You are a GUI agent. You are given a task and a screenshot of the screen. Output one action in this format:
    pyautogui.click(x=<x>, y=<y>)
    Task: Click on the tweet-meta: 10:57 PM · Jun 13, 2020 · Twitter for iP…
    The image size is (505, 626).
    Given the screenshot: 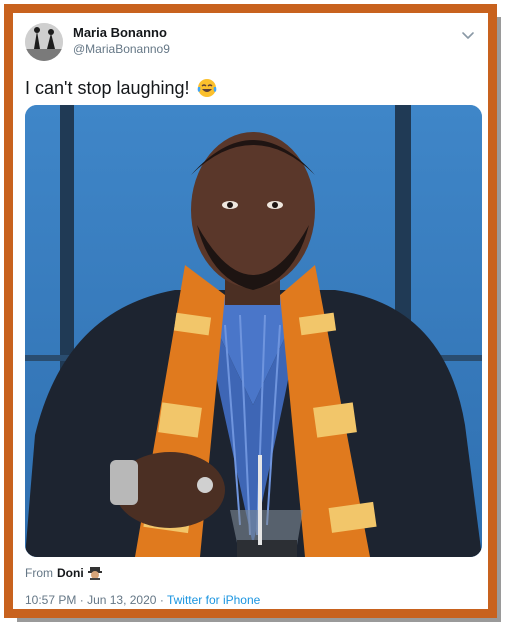 What is the action you would take?
    pyautogui.click(x=142, y=600)
    